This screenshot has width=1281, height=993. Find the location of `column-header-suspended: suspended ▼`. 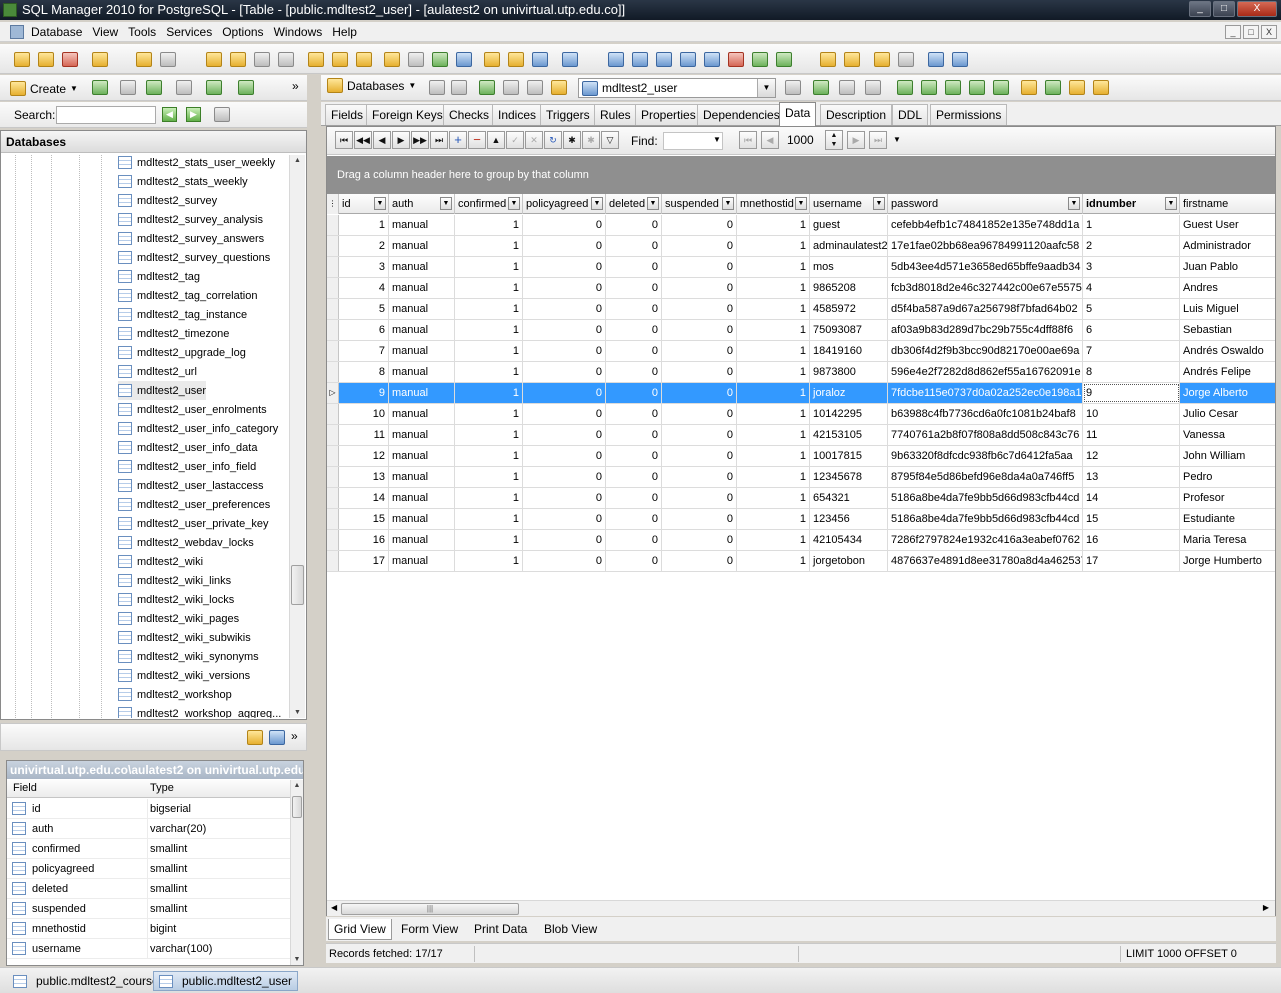

column-header-suspended: suspended ▼ is located at coordinates (699, 204).